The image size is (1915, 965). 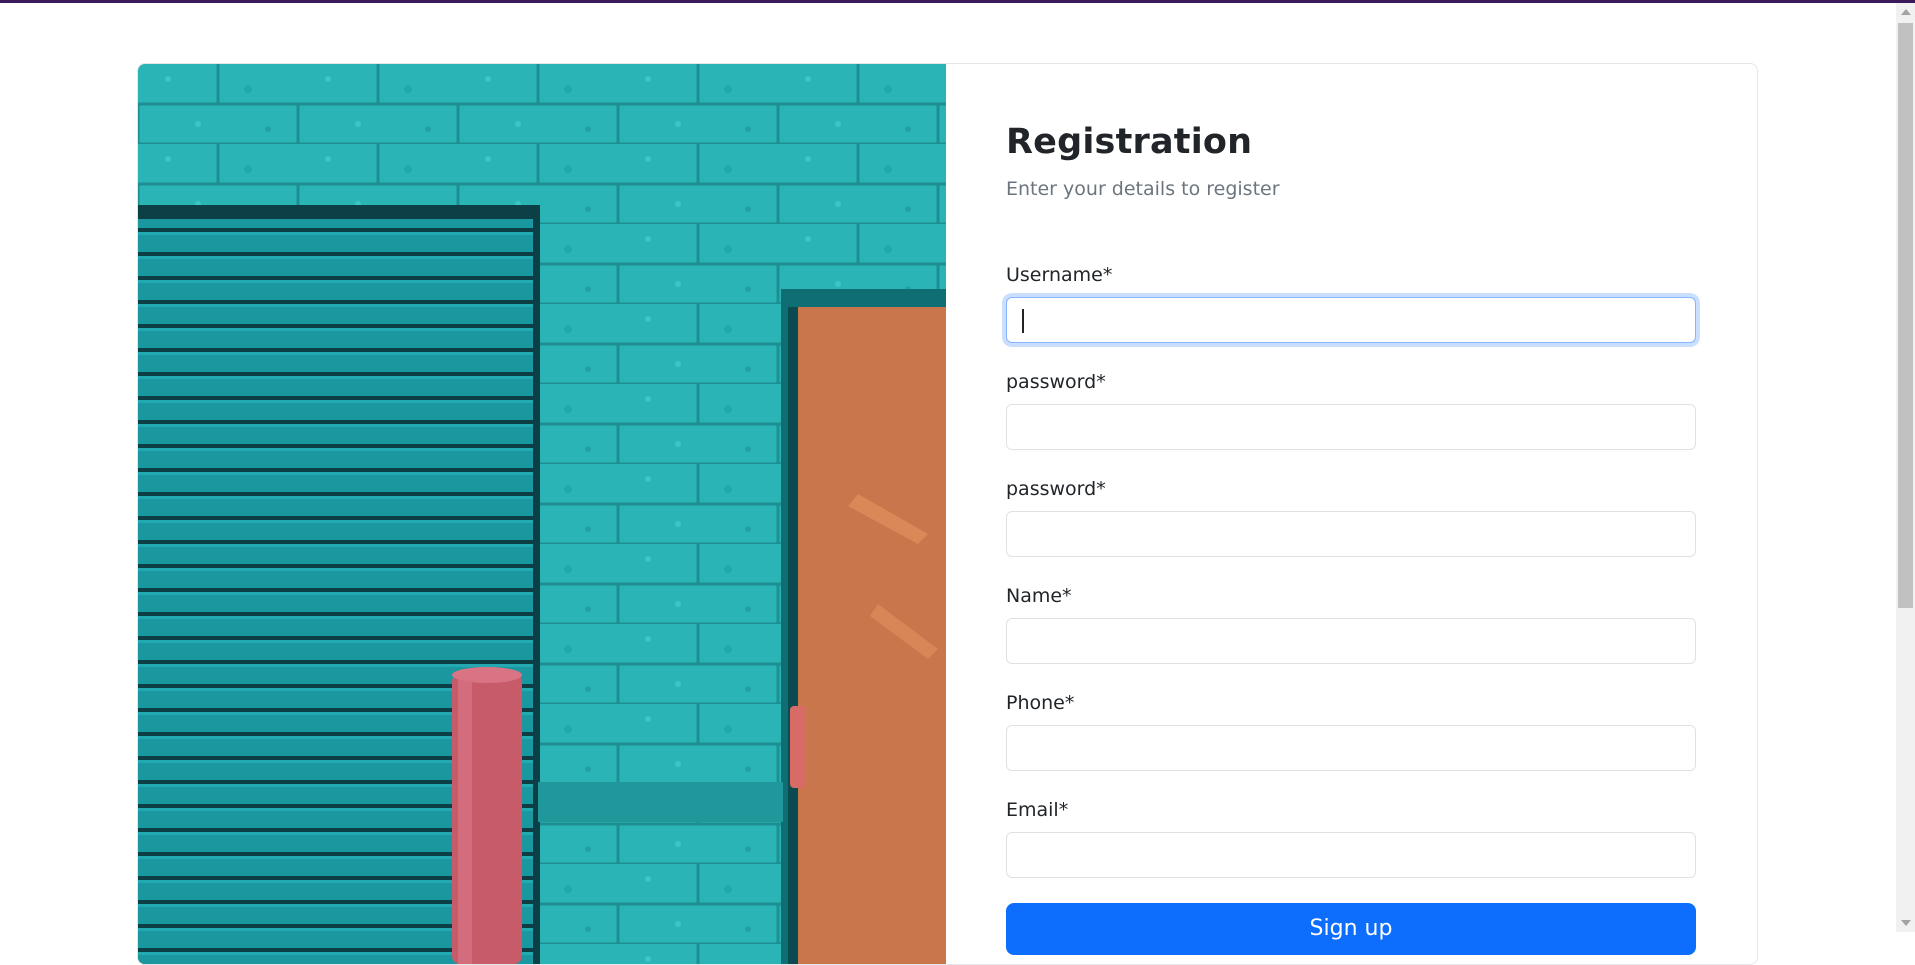 I want to click on phone-field-group: Phone*, so click(x=1351, y=731).